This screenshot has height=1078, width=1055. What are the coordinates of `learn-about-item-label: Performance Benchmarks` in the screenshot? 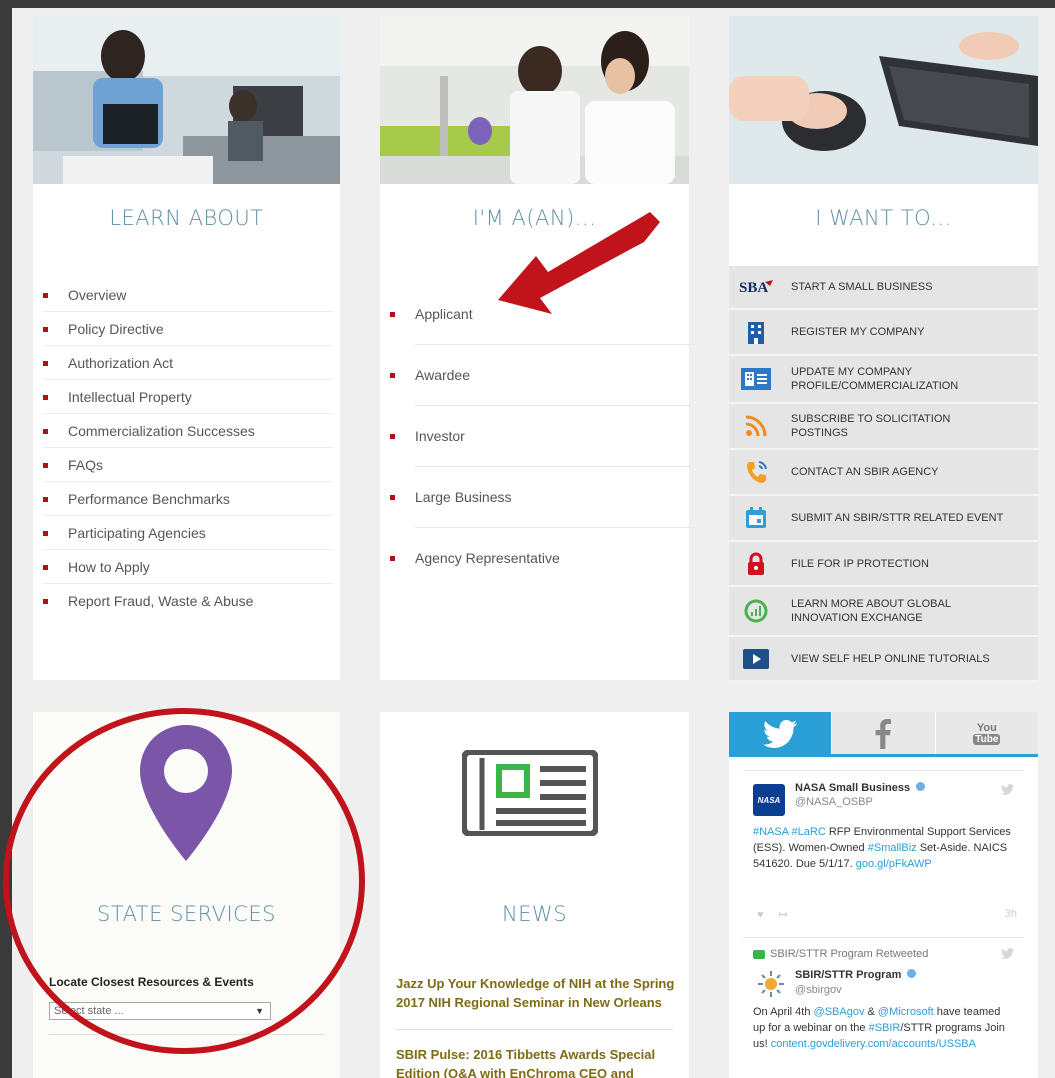 It's located at (149, 499).